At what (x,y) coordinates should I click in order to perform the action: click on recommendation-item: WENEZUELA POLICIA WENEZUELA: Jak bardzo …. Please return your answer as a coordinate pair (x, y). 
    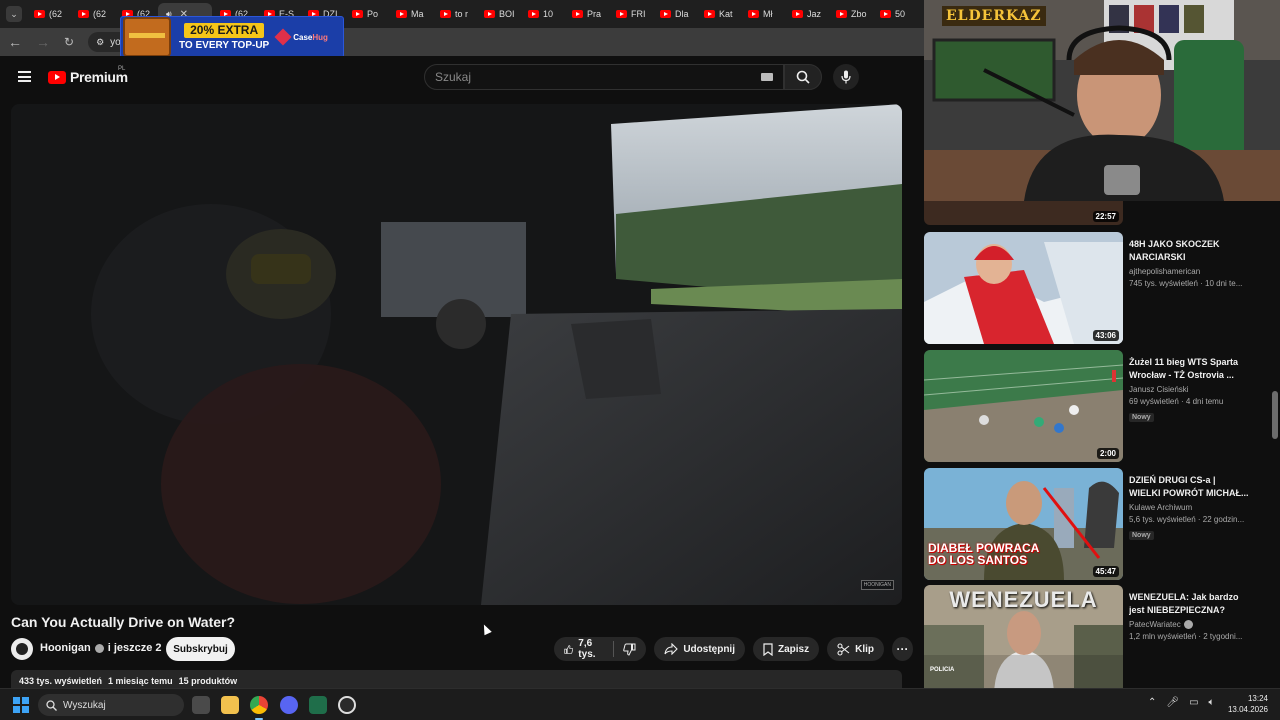
    Looking at the image, I should click on (1092, 636).